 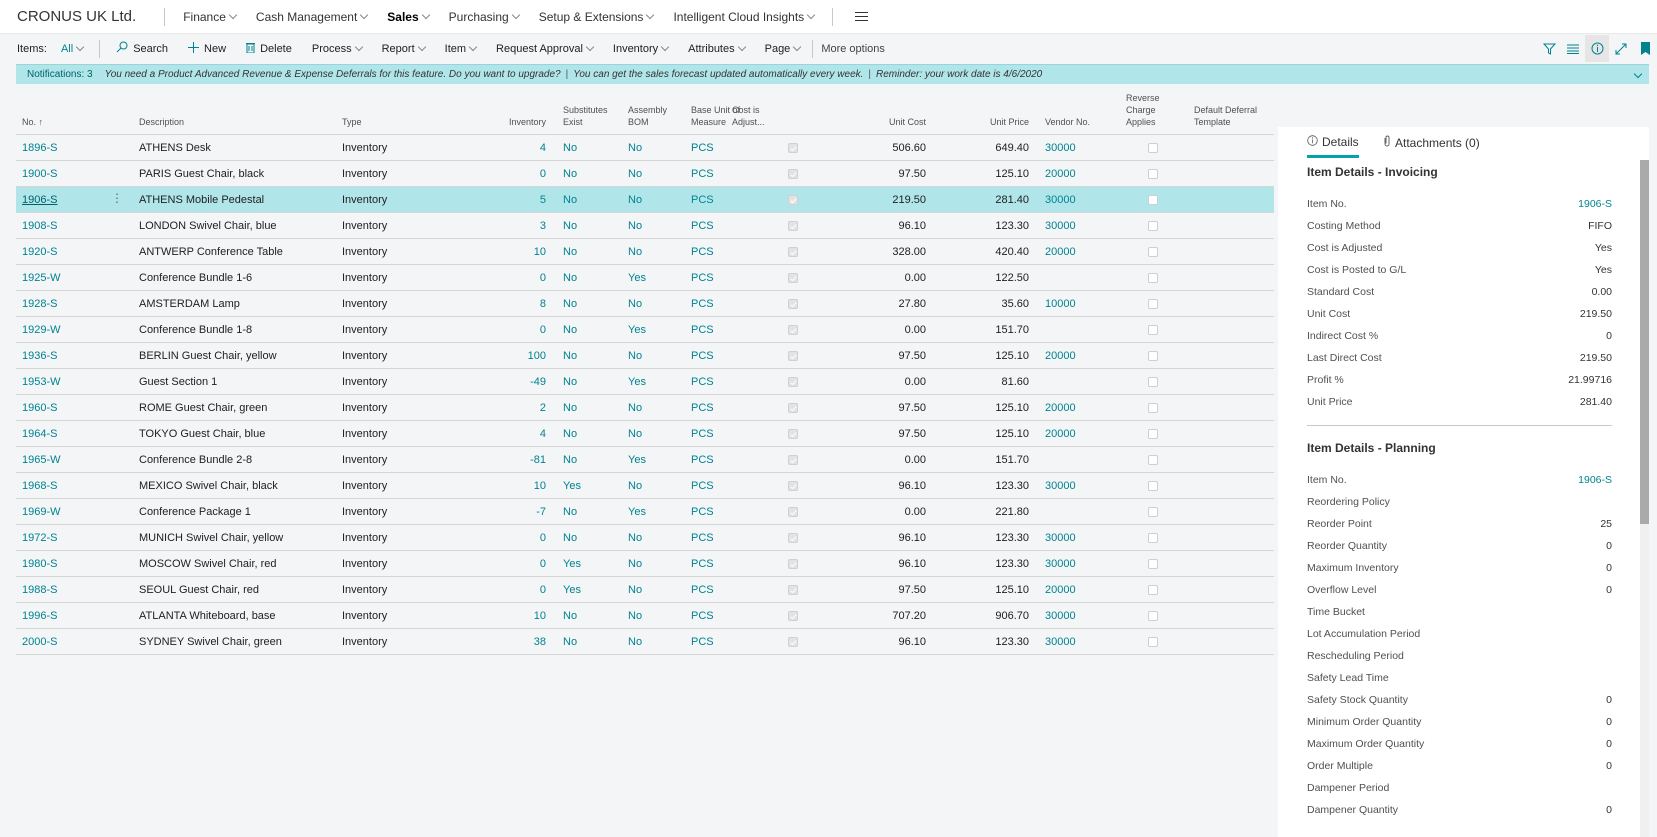 I want to click on filter-icon, so click(x=1549, y=48).